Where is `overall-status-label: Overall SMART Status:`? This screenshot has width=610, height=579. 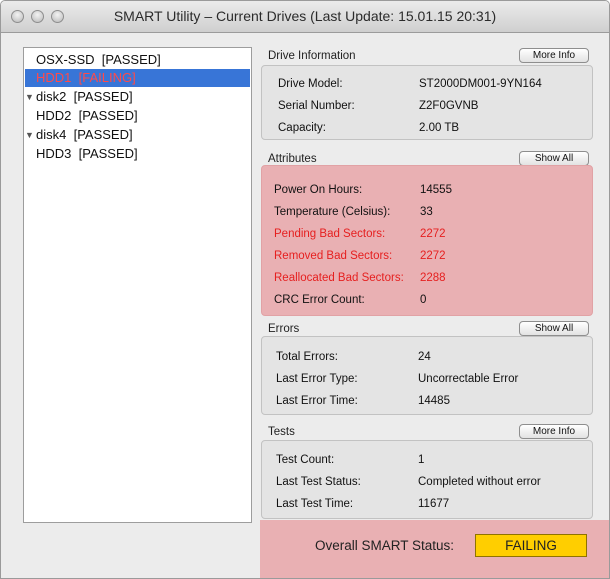 overall-status-label: Overall SMART Status: is located at coordinates (385, 545).